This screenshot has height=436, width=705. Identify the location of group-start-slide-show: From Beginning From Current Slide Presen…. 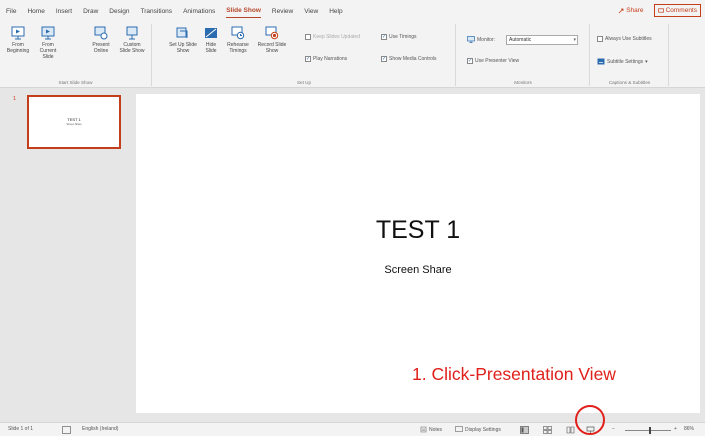
(76, 55).